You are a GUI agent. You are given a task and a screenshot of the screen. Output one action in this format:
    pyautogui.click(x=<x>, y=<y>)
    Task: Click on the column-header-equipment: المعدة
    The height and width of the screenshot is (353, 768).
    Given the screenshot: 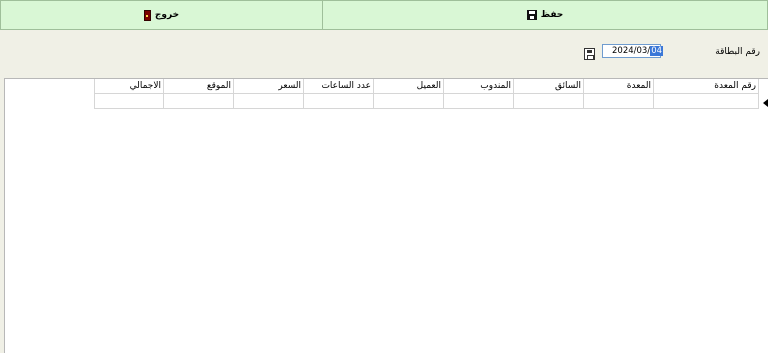 What is the action you would take?
    pyautogui.click(x=619, y=86)
    